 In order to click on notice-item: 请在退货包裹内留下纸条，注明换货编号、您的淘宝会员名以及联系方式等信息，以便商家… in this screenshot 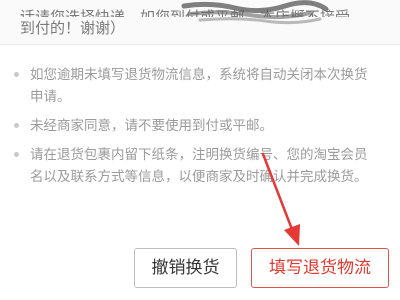, I will do `click(202, 166)`.